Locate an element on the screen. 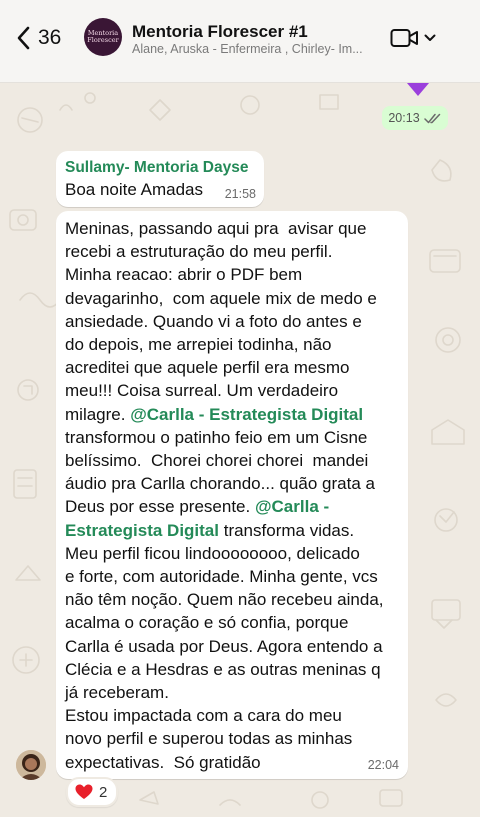 Image resolution: width=480 pixels, height=817 pixels. double-check-icon is located at coordinates (431, 118).